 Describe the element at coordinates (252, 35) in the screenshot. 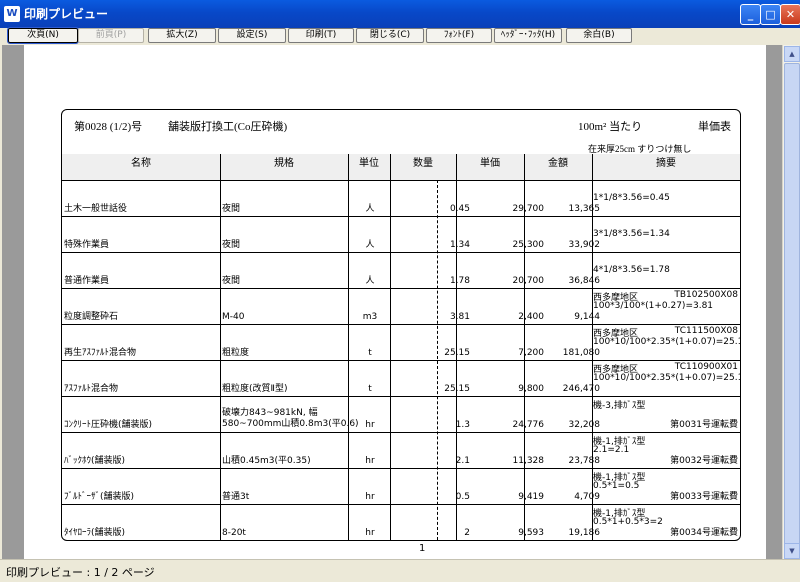

I see `settings-button: 設定(S)` at that location.